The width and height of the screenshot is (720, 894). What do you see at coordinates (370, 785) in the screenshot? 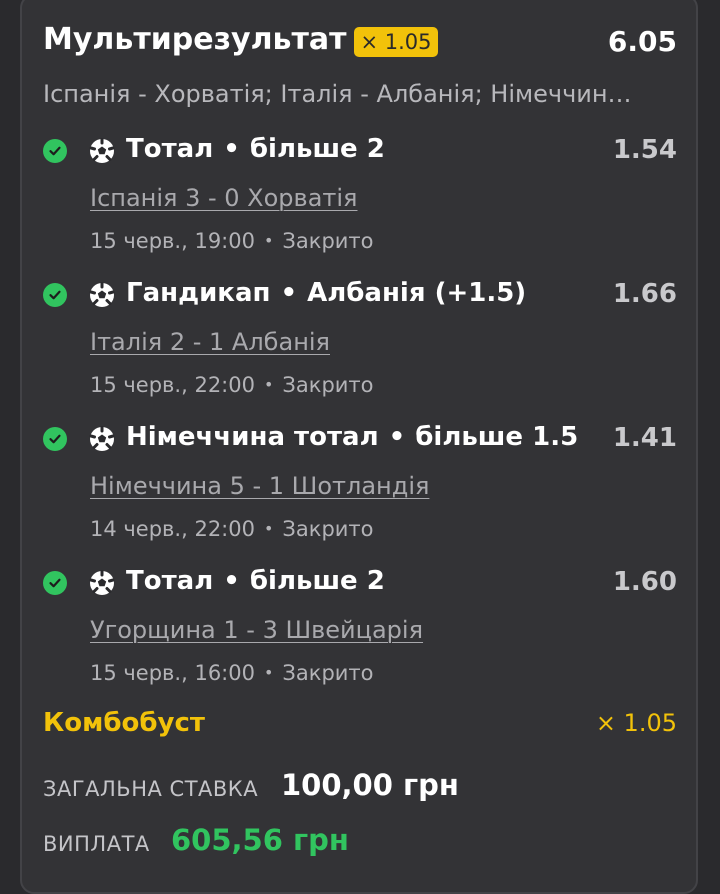
I see `total-stake-value: 100,00 грн` at bounding box center [370, 785].